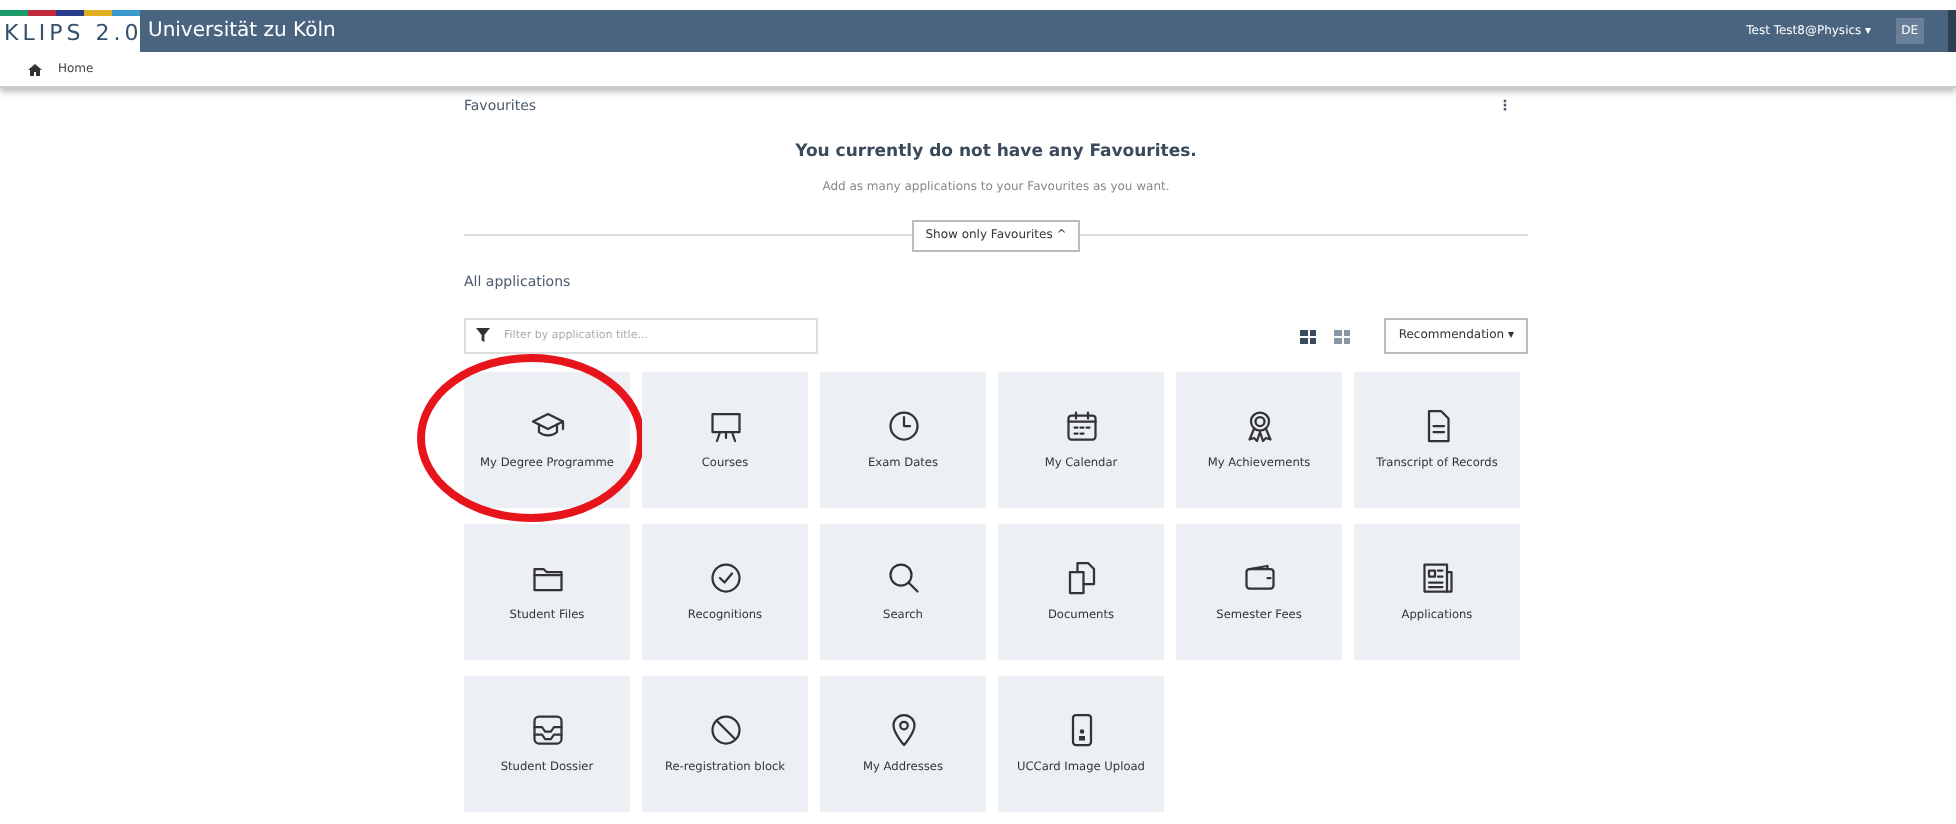 The image size is (1956, 824). What do you see at coordinates (73, 33) in the screenshot?
I see `logo: KLIPS 2.0` at bounding box center [73, 33].